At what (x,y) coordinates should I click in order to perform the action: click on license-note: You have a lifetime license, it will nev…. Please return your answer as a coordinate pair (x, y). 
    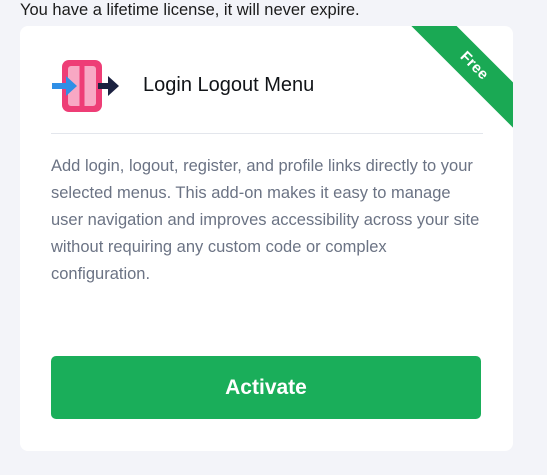
    Looking at the image, I should click on (190, 10).